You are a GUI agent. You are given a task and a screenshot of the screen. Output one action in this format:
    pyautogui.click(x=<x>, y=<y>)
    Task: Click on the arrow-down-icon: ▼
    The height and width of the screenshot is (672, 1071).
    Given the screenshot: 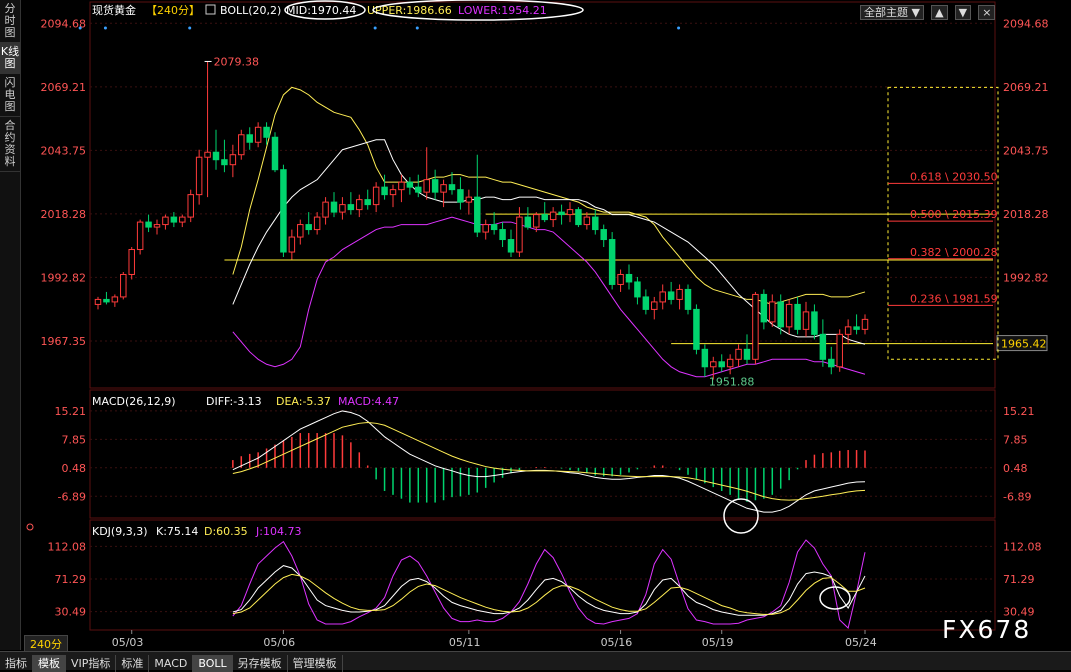 What is the action you would take?
    pyautogui.click(x=963, y=12)
    